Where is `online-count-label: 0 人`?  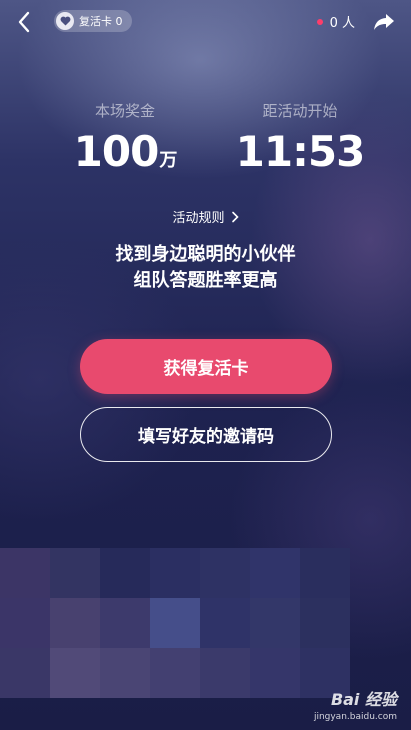
online-count-label: 0 人 is located at coordinates (342, 23).